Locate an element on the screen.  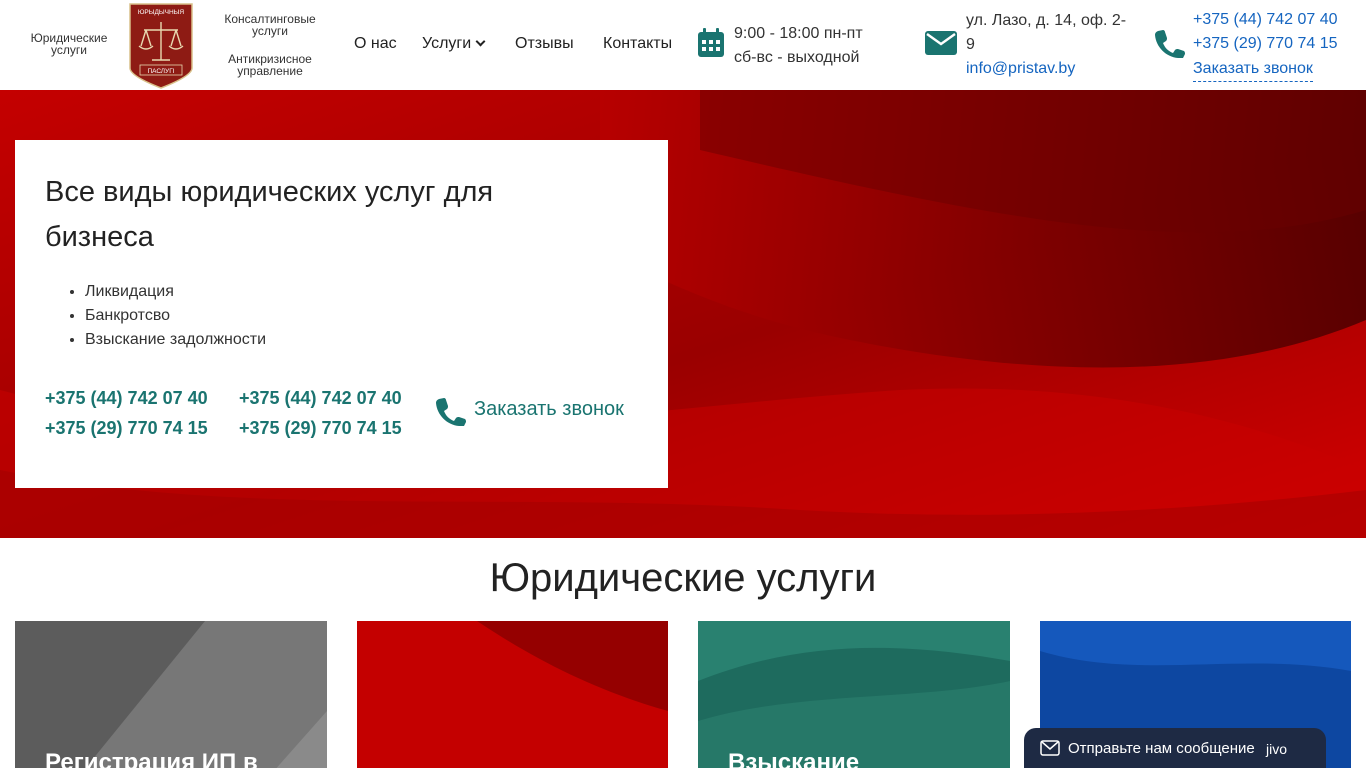
list-item: Ликвидация is located at coordinates (175, 292).